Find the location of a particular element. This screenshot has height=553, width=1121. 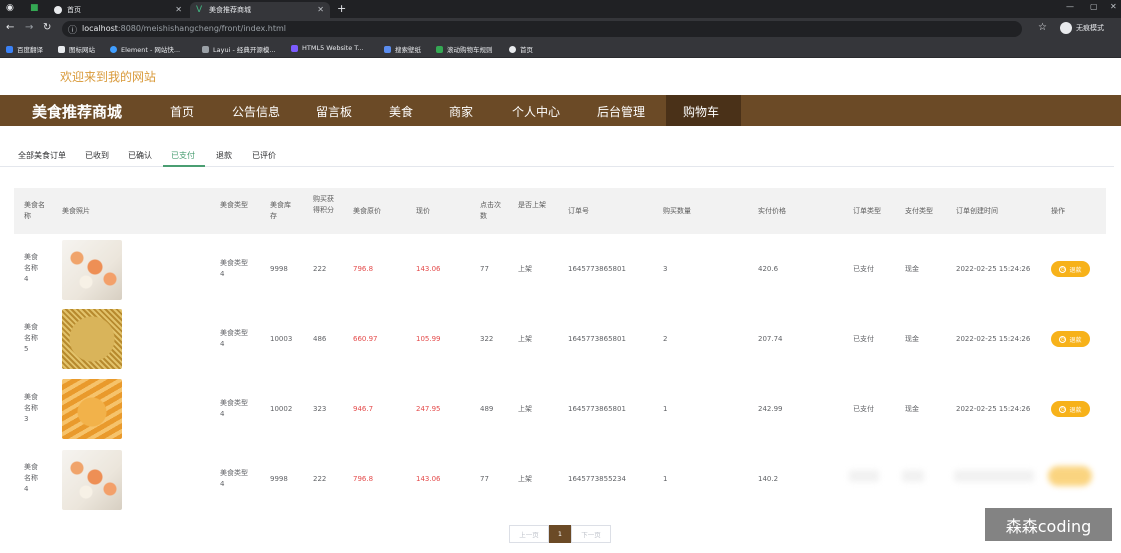

col-header-type: 美食类型 is located at coordinates (234, 205).